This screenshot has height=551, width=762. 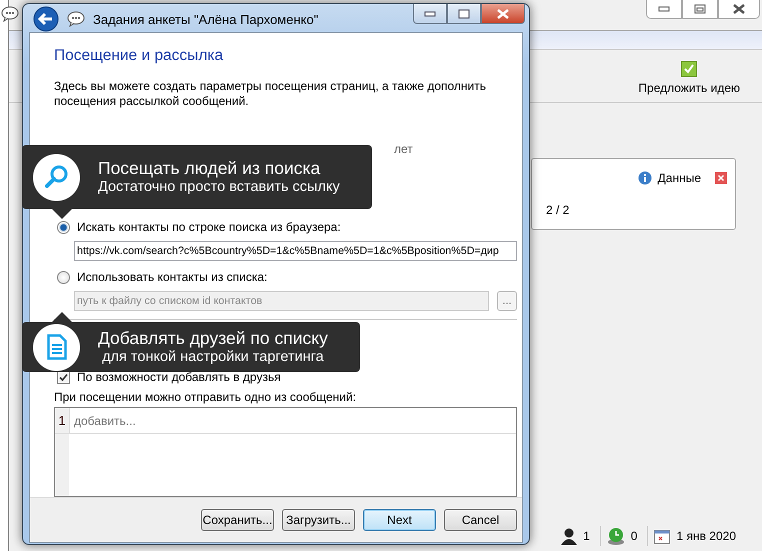 I want to click on line-number: 1, so click(x=62, y=421).